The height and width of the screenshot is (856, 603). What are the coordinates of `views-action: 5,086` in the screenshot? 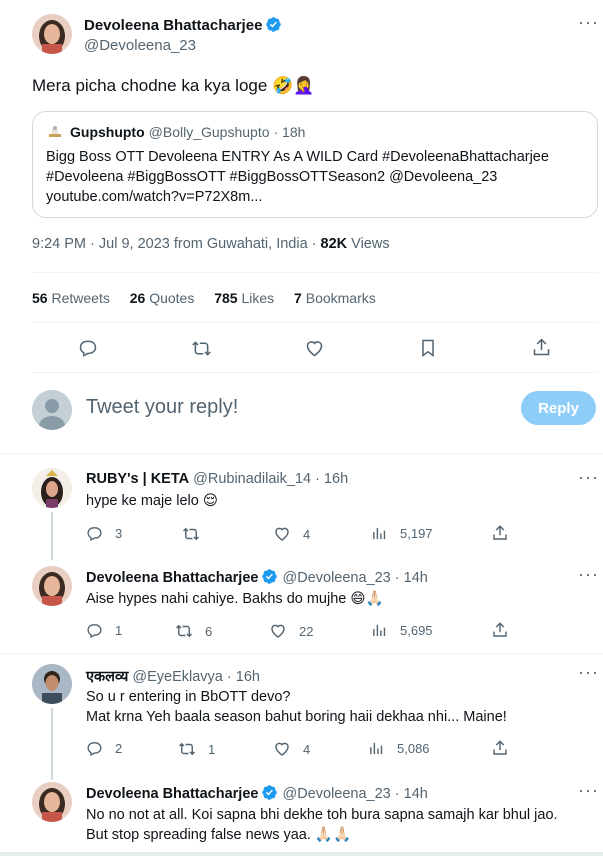 It's located at (399, 748).